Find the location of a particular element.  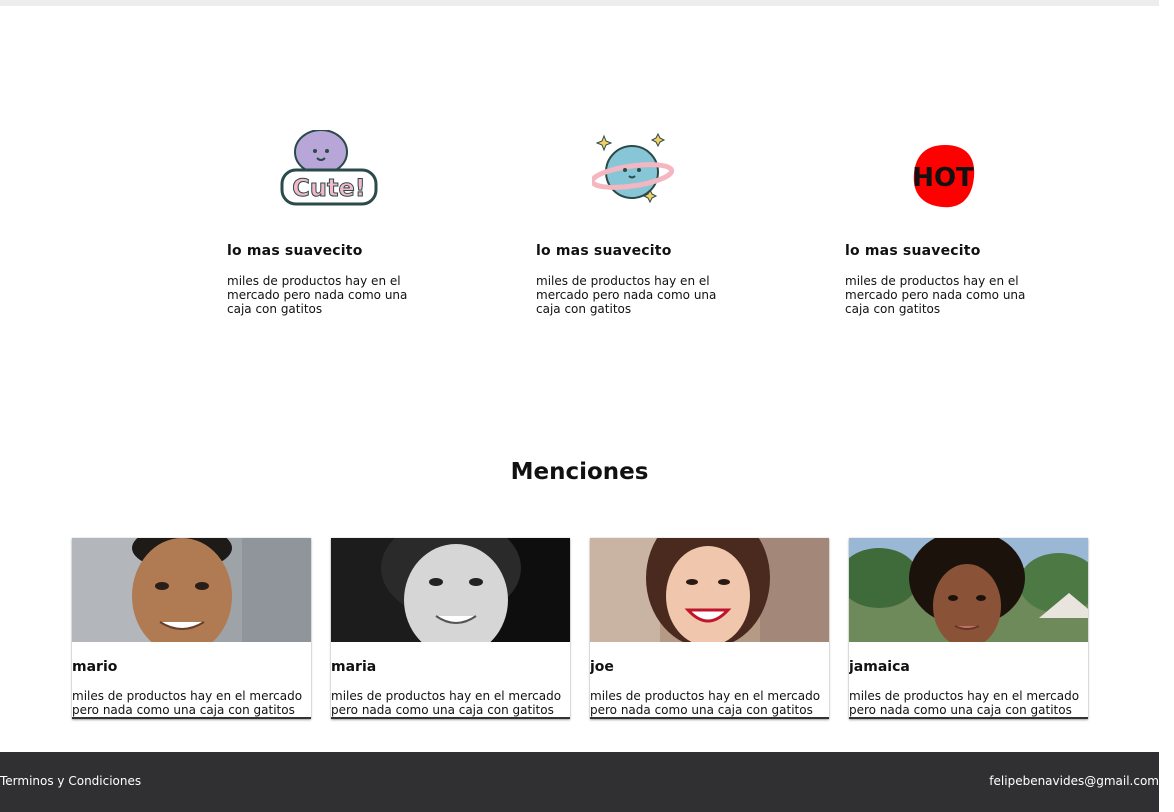

cute-sticker-icon: Cute! is located at coordinates (322, 172).